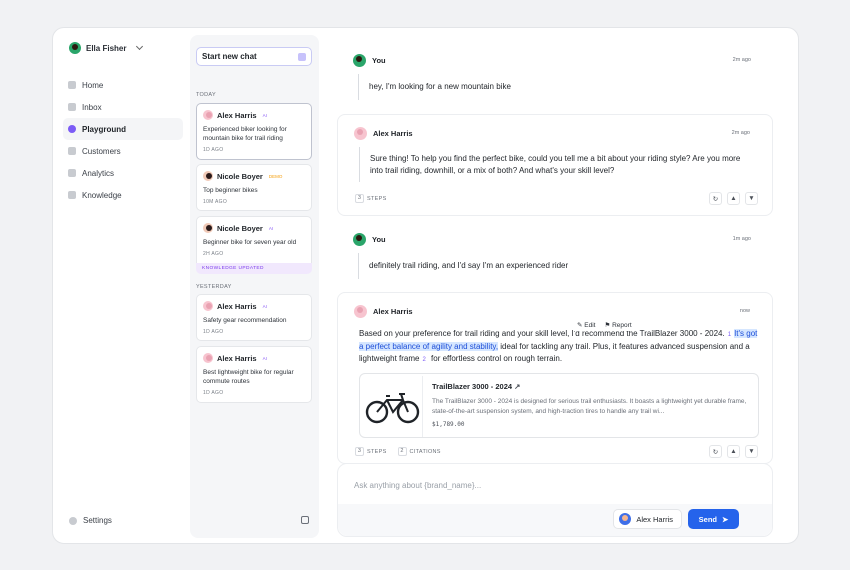  I want to click on report-button: ⚑ Report, so click(617, 325).